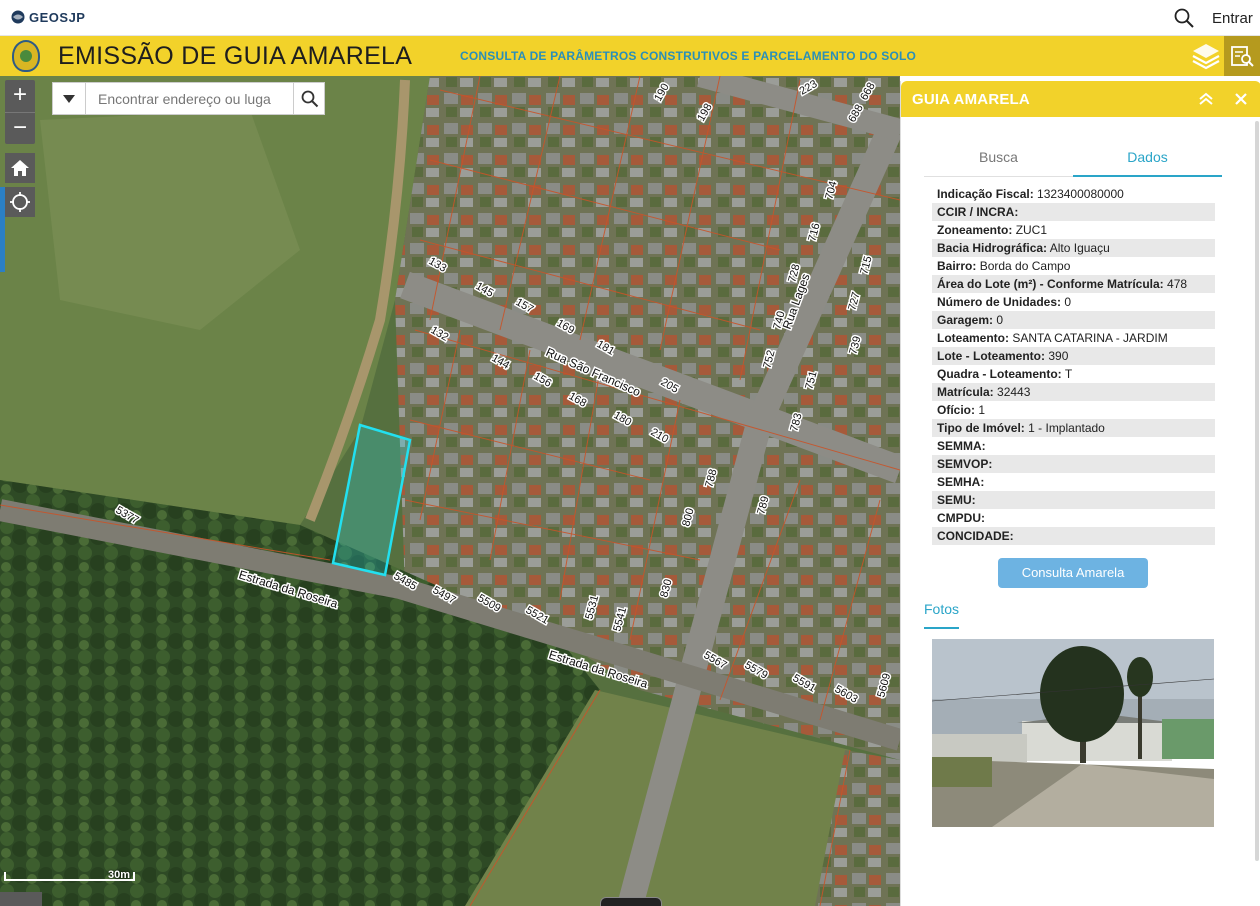  What do you see at coordinates (1073, 356) in the screenshot?
I see `data-row: Lote - Loteamento: 390` at bounding box center [1073, 356].